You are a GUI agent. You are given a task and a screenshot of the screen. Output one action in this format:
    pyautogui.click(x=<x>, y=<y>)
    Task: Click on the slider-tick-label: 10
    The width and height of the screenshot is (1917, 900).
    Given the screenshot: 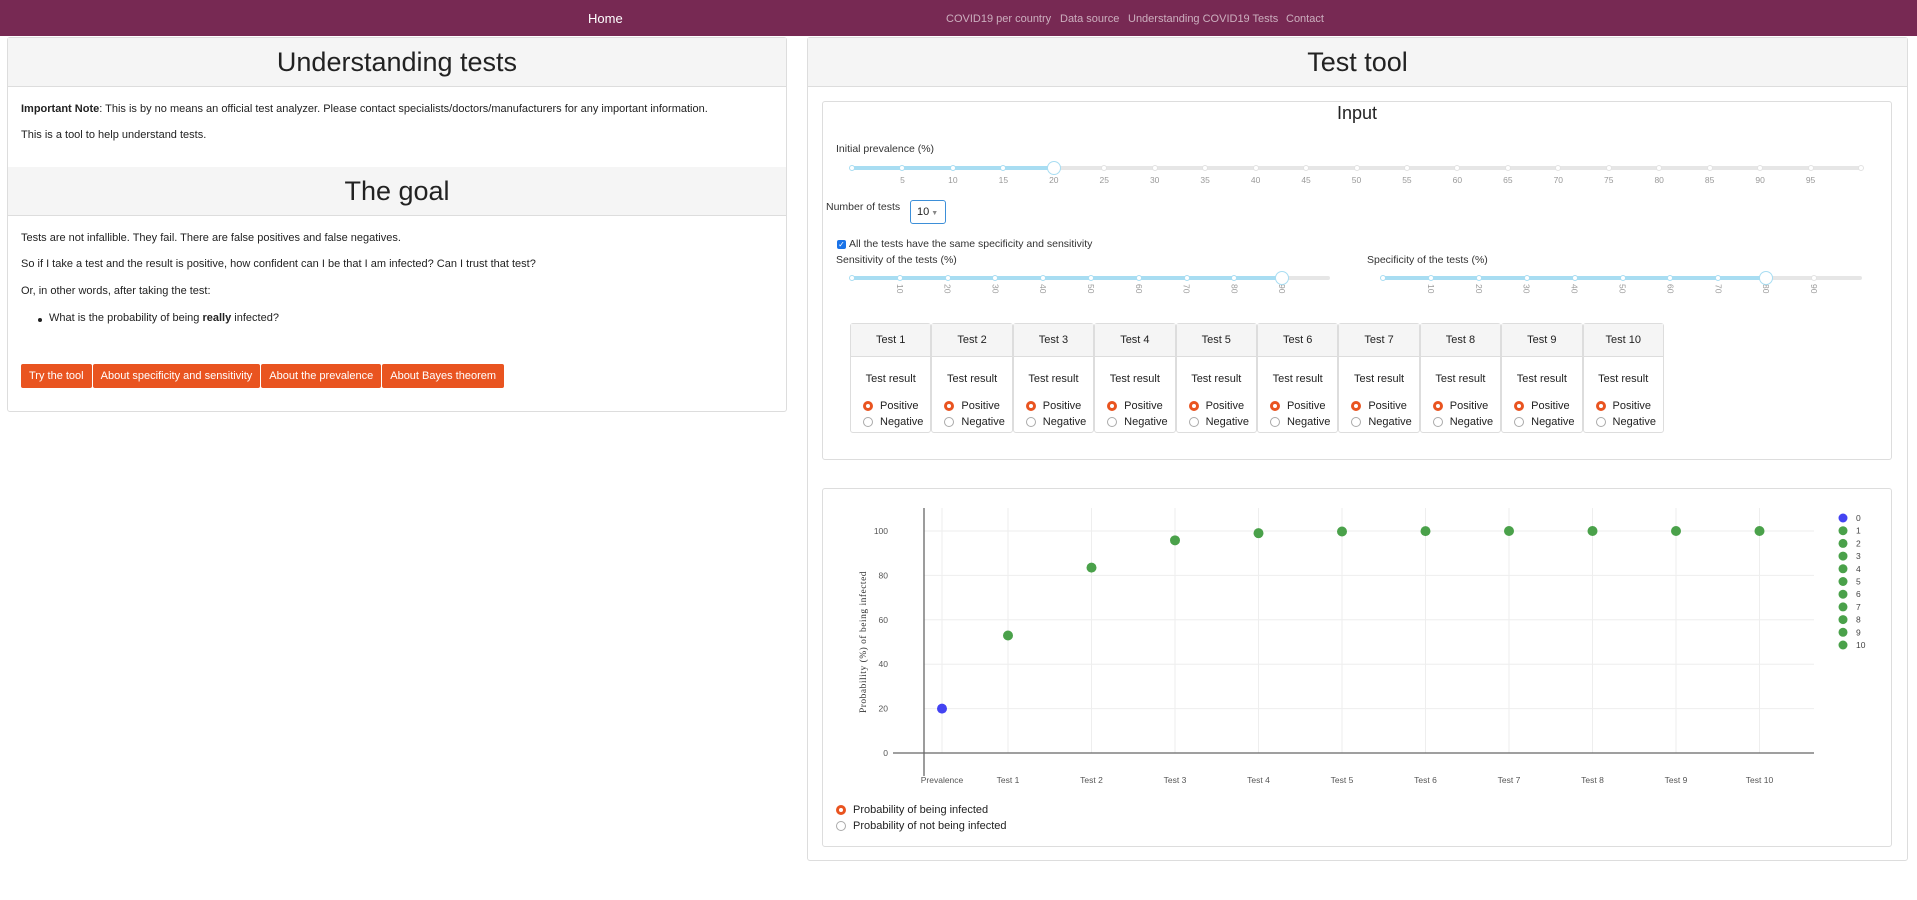 What is the action you would take?
    pyautogui.click(x=953, y=180)
    